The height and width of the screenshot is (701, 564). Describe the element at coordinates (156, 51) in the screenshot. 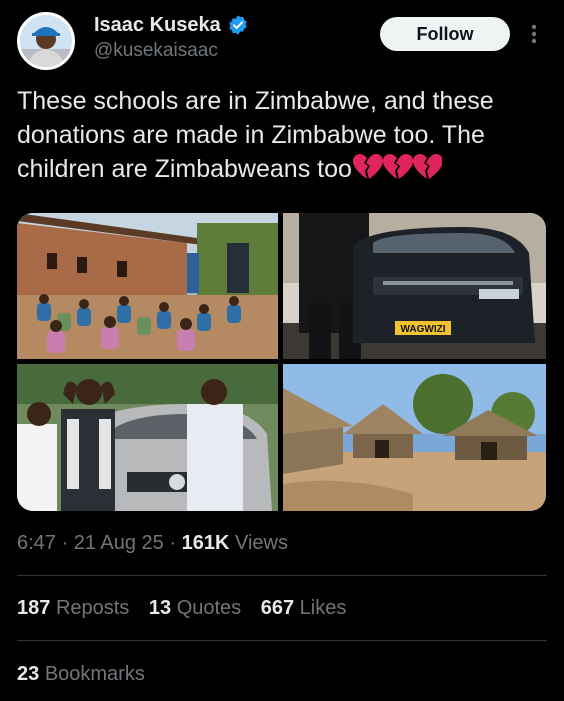

I see `author-handle: @kusekaisaac` at that location.